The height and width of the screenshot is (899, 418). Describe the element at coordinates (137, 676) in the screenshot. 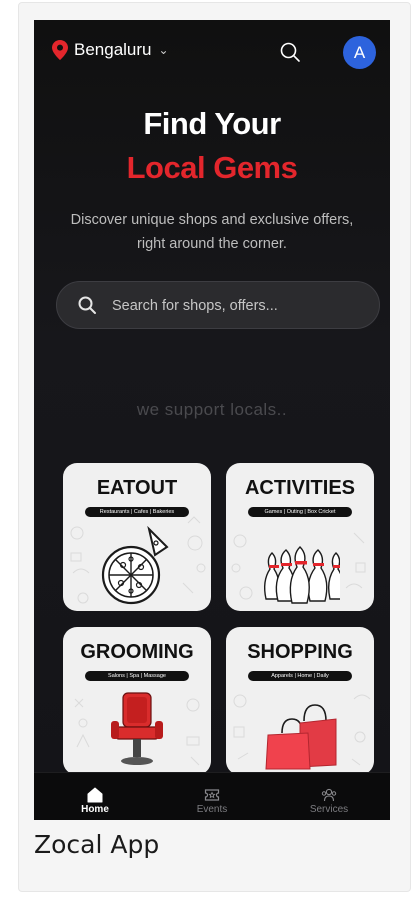

I see `category-subtitle: Salons | Spa | Massage` at that location.